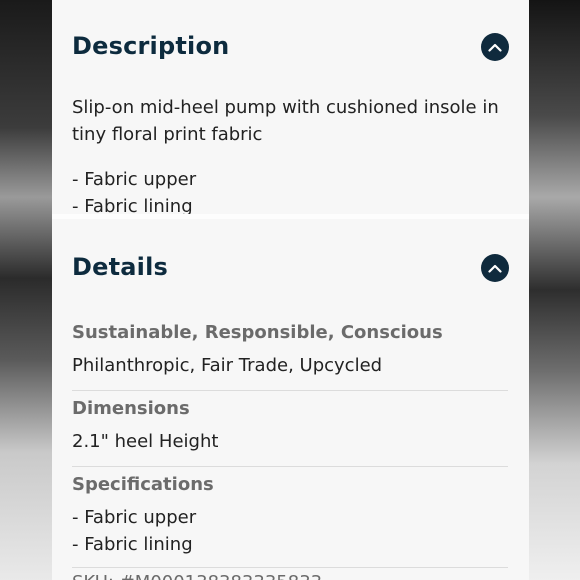  Describe the element at coordinates (134, 179) in the screenshot. I see `description-bullet: - Fabric upper` at that location.